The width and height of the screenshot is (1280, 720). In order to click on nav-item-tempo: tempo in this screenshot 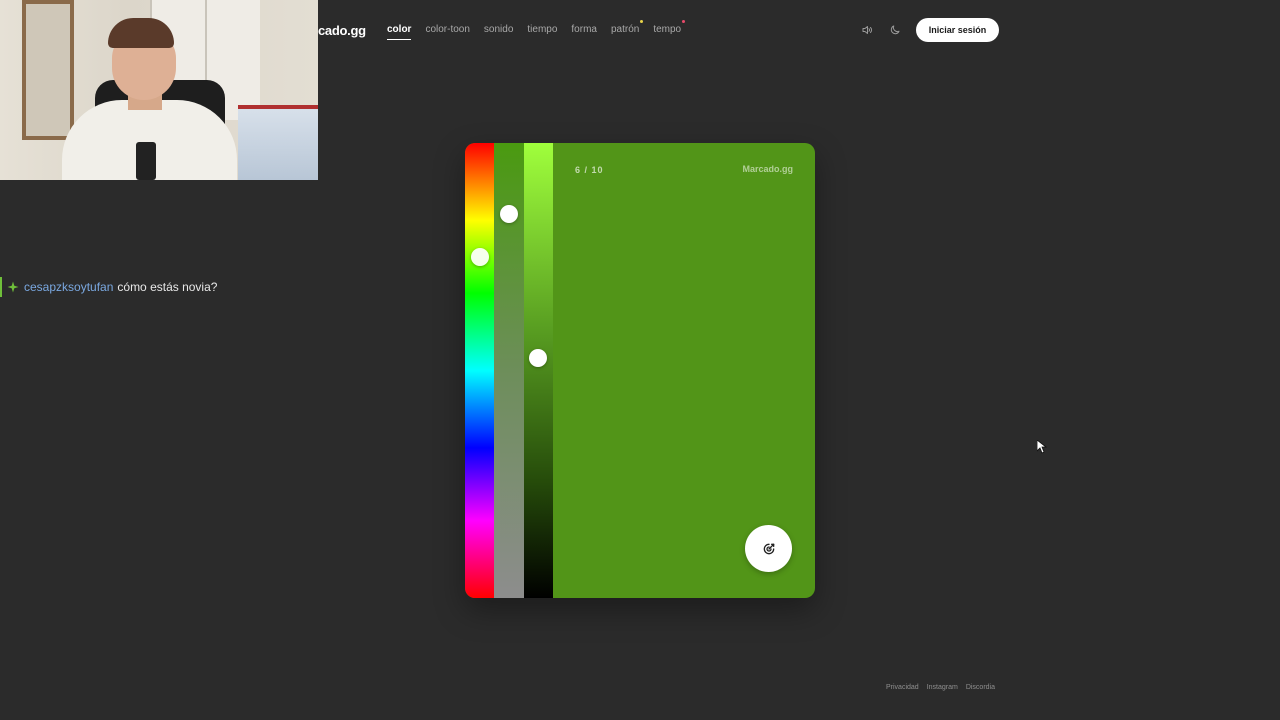, I will do `click(669, 30)`.